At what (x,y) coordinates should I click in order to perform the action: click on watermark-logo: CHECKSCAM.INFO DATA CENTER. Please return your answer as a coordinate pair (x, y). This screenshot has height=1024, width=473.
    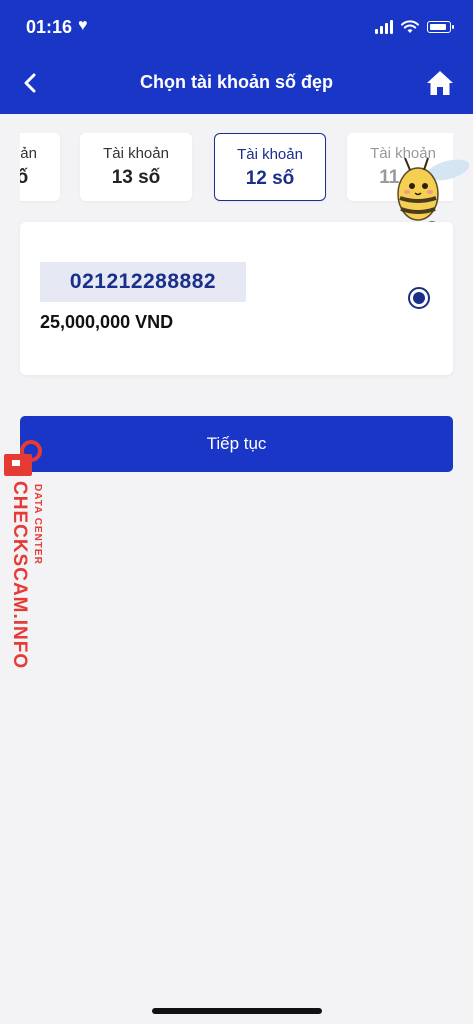
    Looking at the image, I should click on (27, 553).